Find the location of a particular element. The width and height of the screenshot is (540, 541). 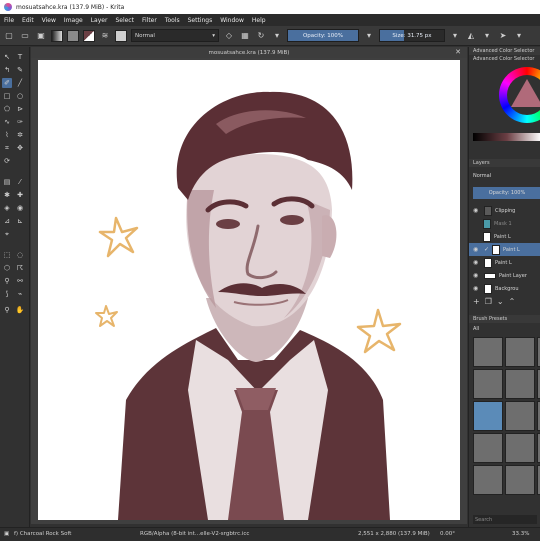

reload-preset-icon: ↻ is located at coordinates (261, 36).